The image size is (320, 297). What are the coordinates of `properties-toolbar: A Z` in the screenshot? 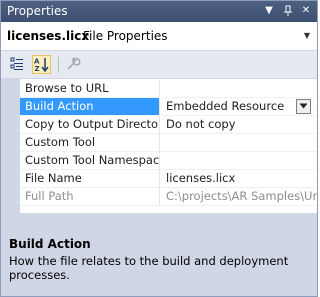 It's located at (159, 64).